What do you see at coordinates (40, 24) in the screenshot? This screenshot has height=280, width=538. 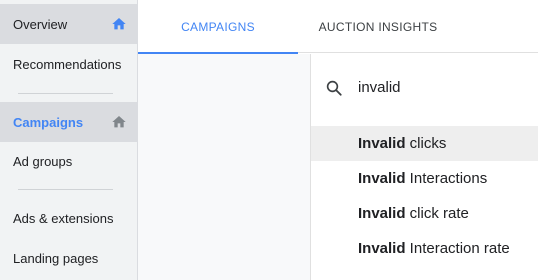 I see `sidebar-item-label: Overview` at bounding box center [40, 24].